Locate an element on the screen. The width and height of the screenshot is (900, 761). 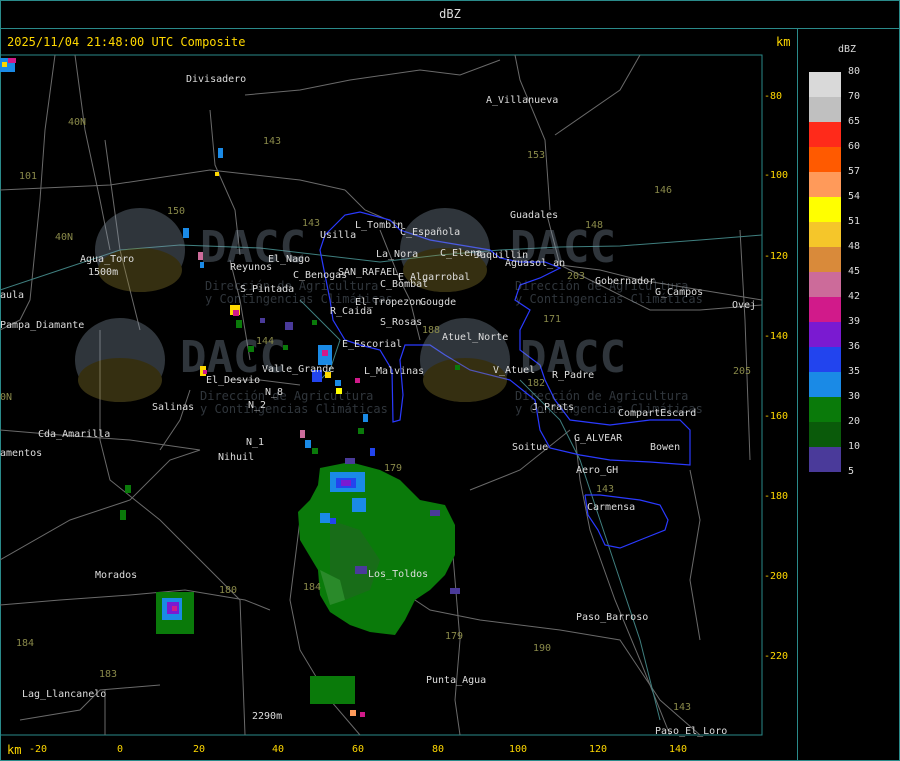
x-tick-label: 140 is located at coordinates (678, 749).